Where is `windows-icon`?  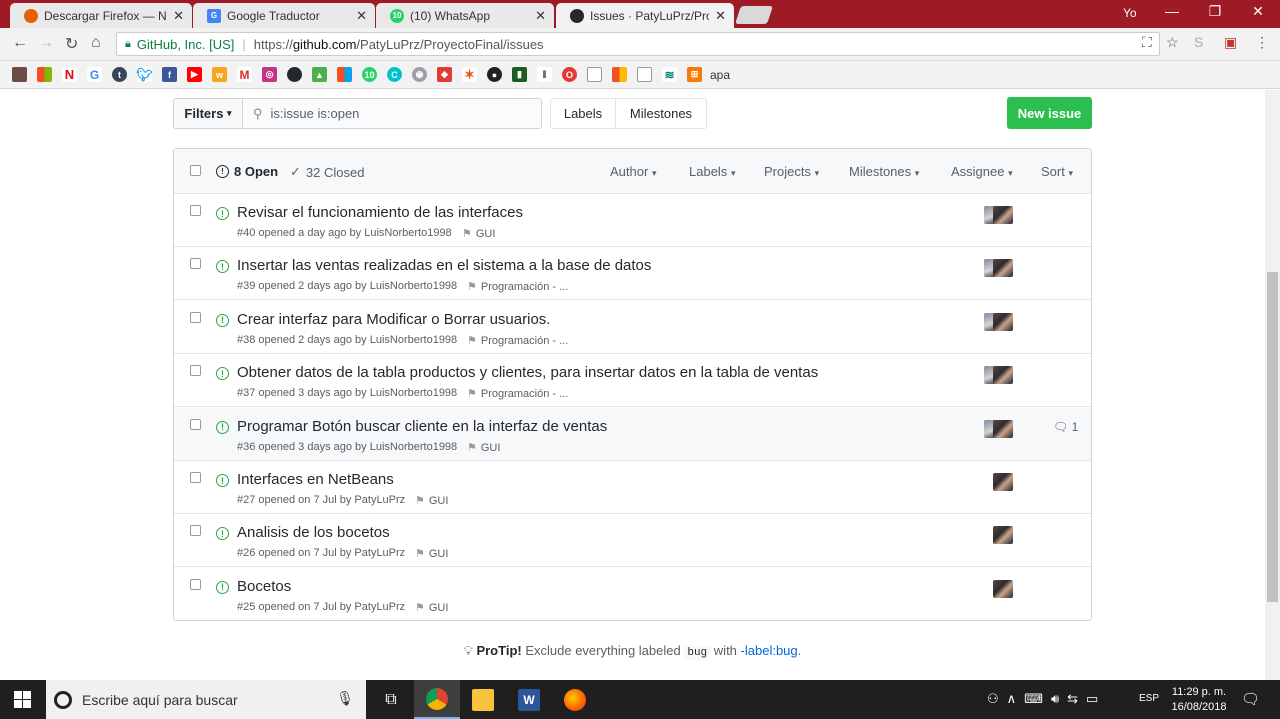
windows-icon is located at coordinates (44, 74).